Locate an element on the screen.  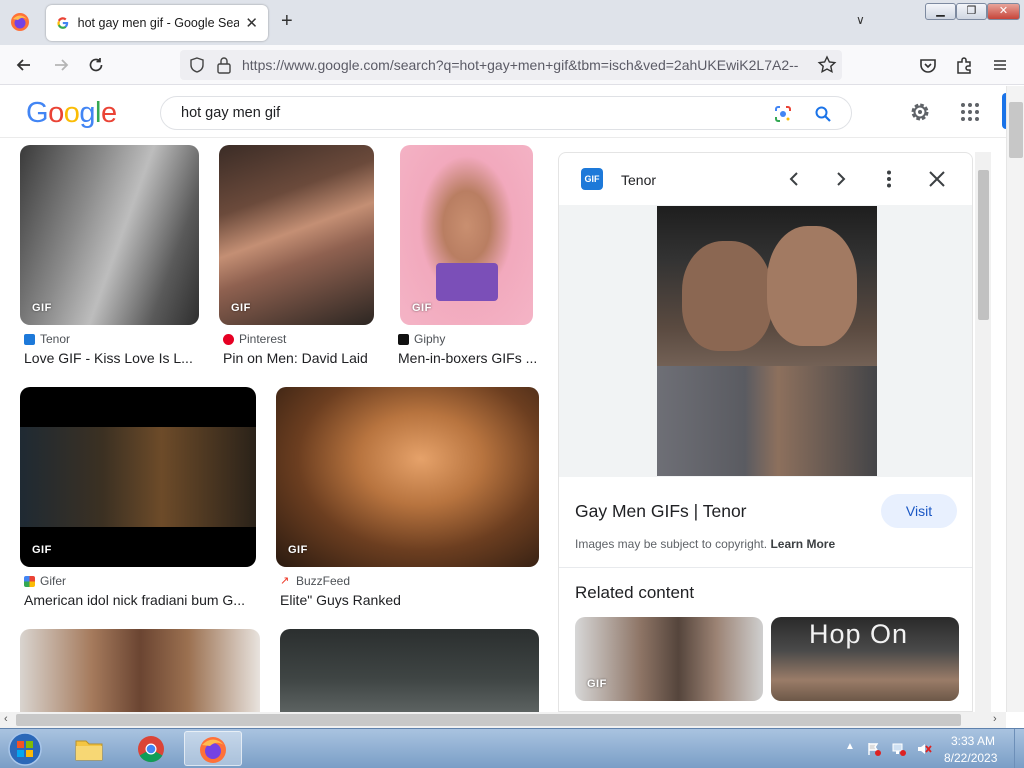
minimize-button: ▁ is located at coordinates (940, 11).